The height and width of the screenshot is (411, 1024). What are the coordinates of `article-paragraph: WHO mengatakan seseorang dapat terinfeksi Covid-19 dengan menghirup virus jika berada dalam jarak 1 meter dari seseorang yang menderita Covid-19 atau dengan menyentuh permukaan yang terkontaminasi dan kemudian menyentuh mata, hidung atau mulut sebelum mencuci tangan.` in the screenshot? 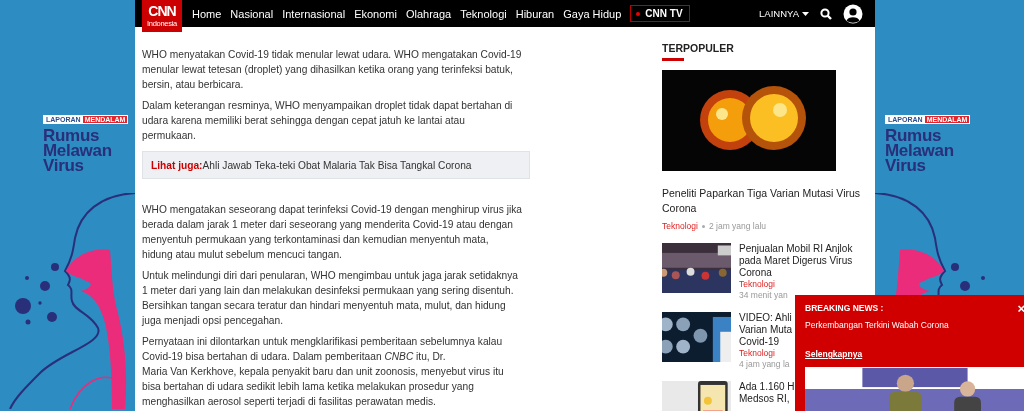 It's located at (332, 232).